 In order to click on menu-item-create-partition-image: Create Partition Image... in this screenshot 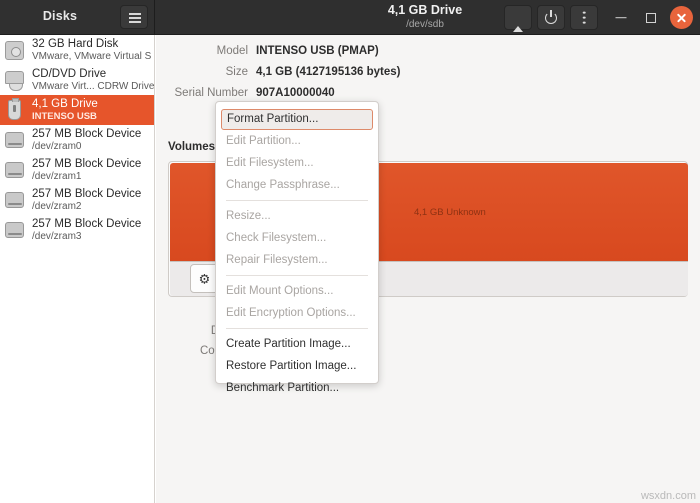, I will do `click(297, 344)`.